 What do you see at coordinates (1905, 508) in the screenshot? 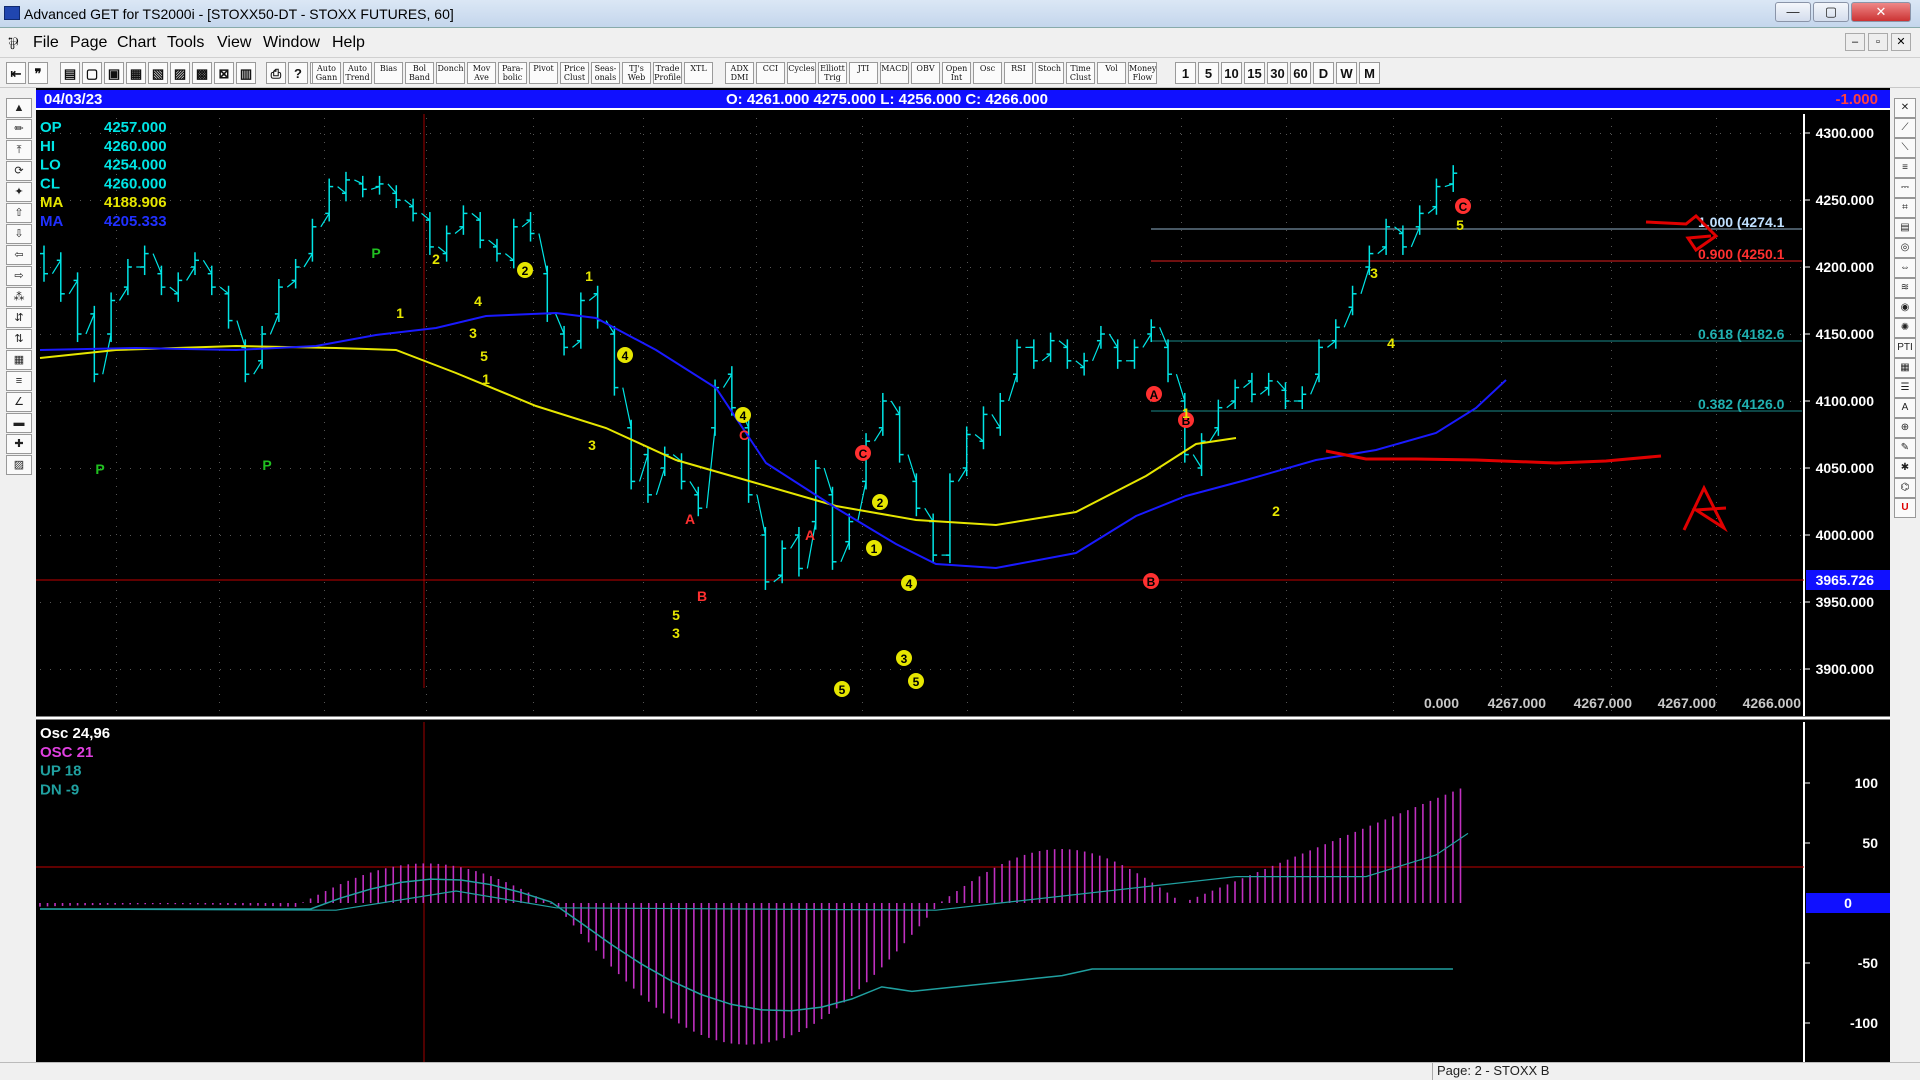
I see `right-tool-20: U` at bounding box center [1905, 508].